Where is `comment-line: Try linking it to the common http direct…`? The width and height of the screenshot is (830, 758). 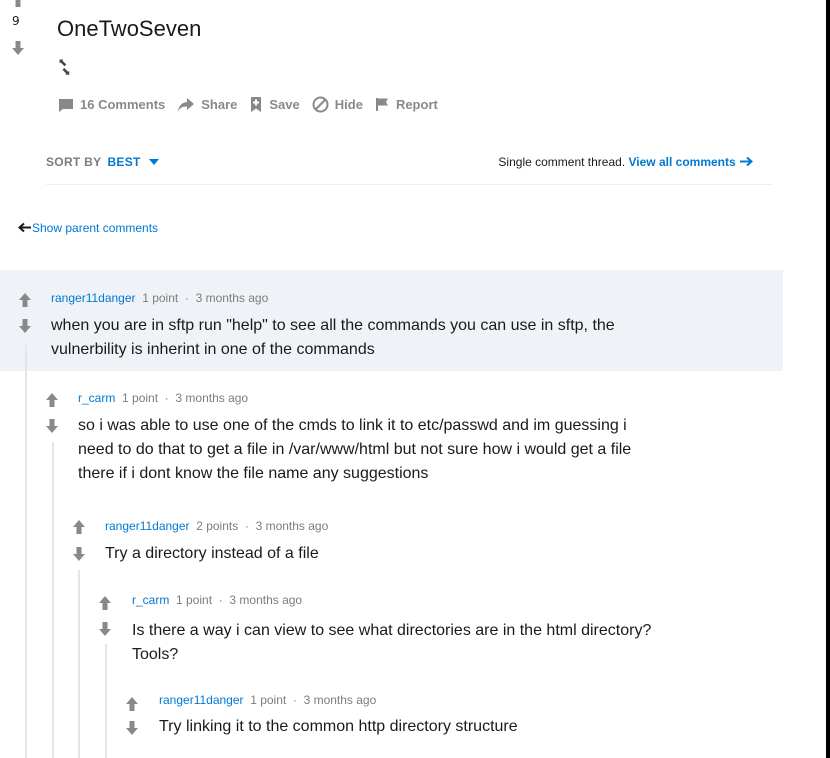
comment-line: Try linking it to the common http direct… is located at coordinates (338, 726).